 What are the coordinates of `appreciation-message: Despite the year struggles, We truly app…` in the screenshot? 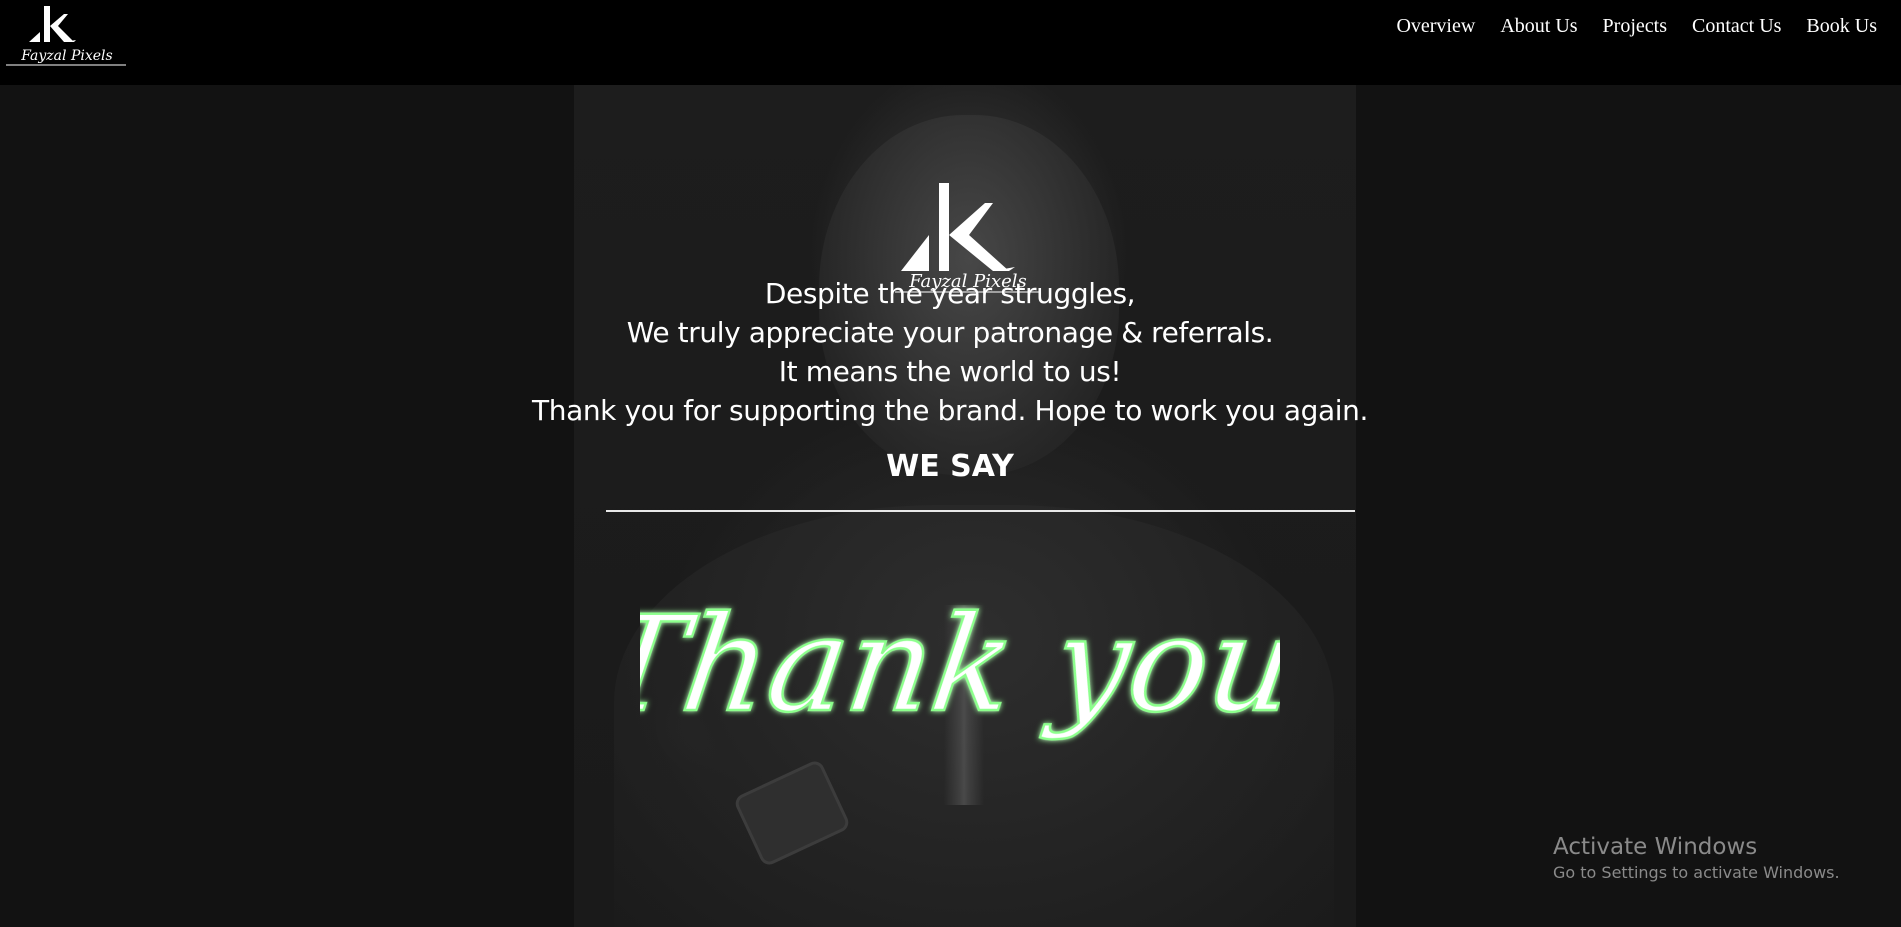 It's located at (950, 352).